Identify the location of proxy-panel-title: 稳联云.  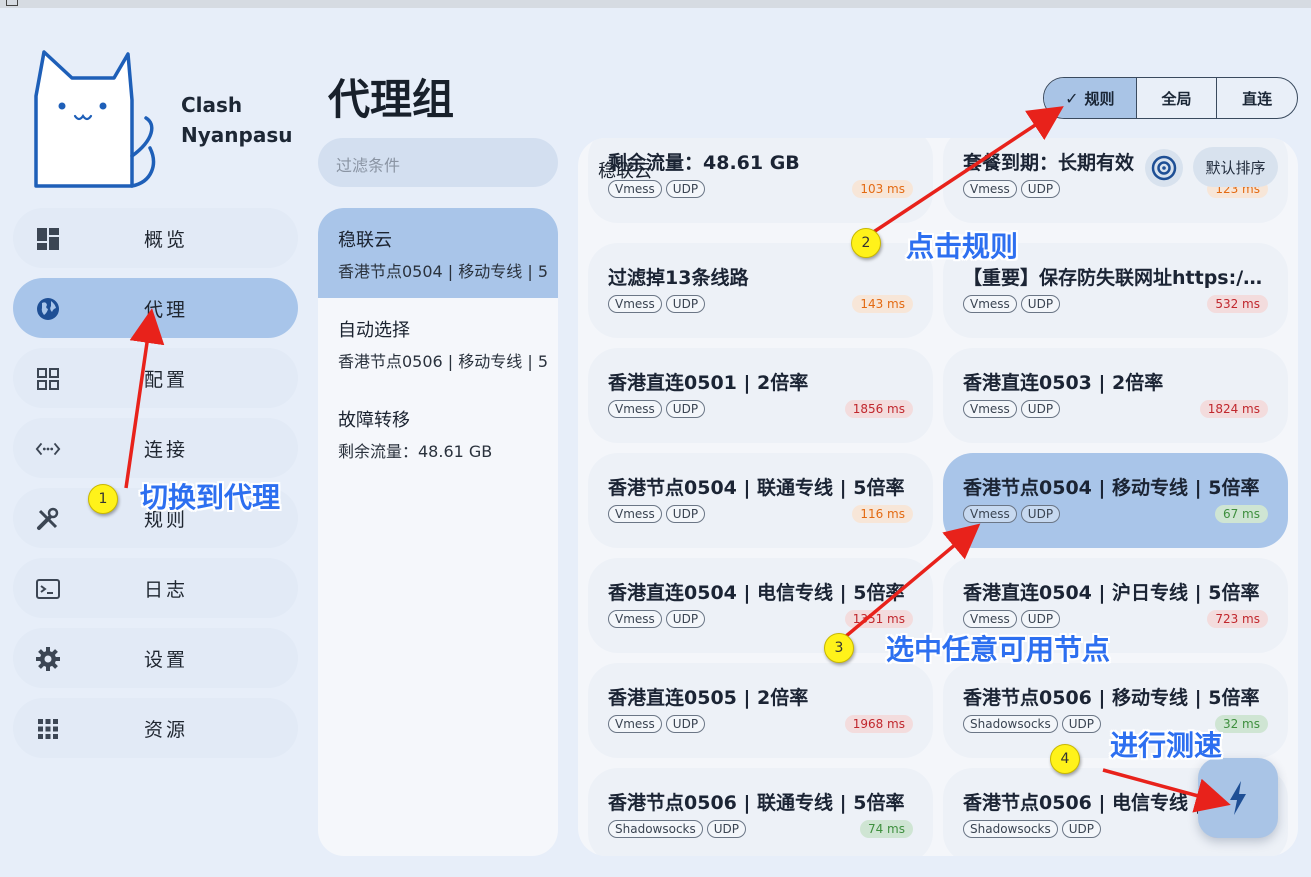
(625, 171).